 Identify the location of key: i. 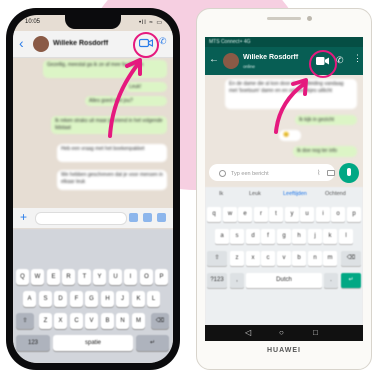
(323, 214).